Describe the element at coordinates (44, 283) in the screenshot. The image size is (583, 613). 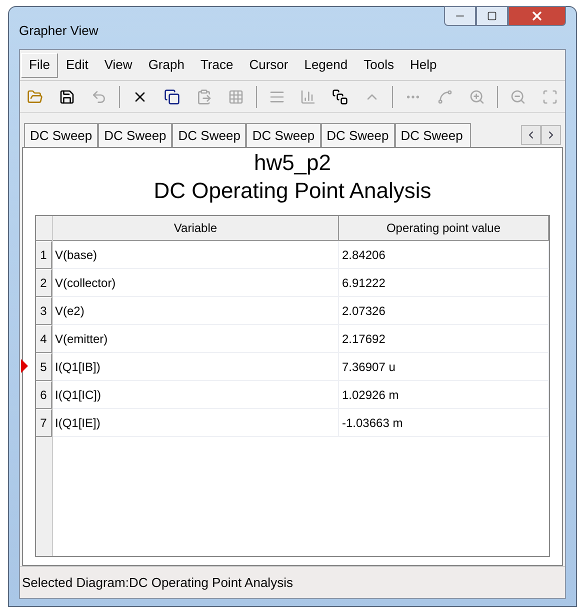
I see `row-number: 2` at that location.